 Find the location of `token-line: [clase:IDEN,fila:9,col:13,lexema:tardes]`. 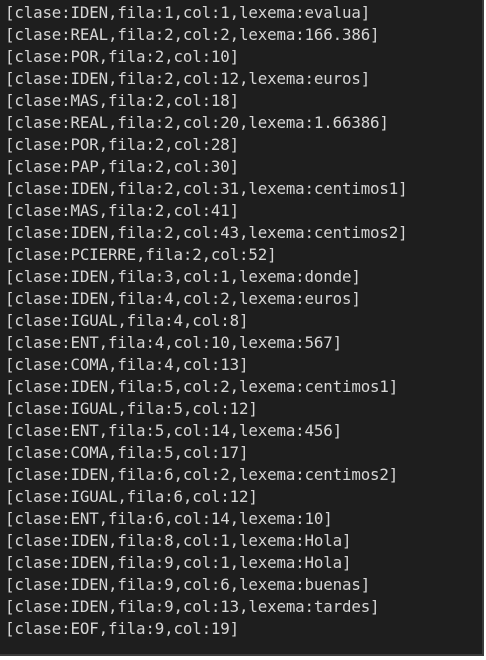

token-line: [clase:IDEN,fila:9,col:13,lexema:tardes] is located at coordinates (192, 606).